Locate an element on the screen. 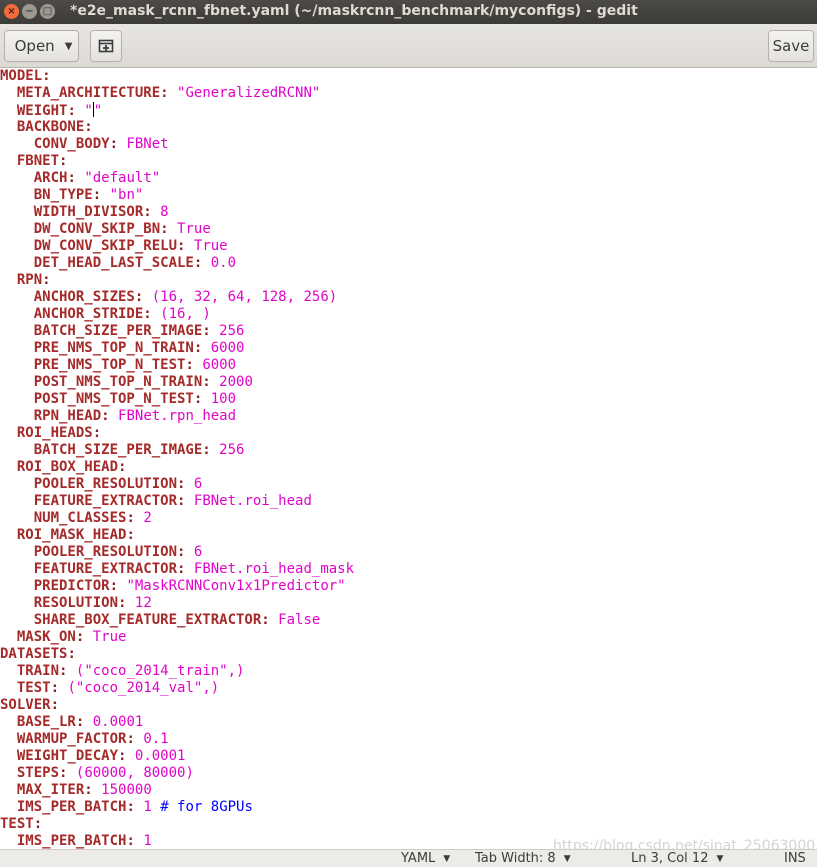 The width and height of the screenshot is (817, 867). code-line: RESOLUTION: 12 is located at coordinates (177, 603).